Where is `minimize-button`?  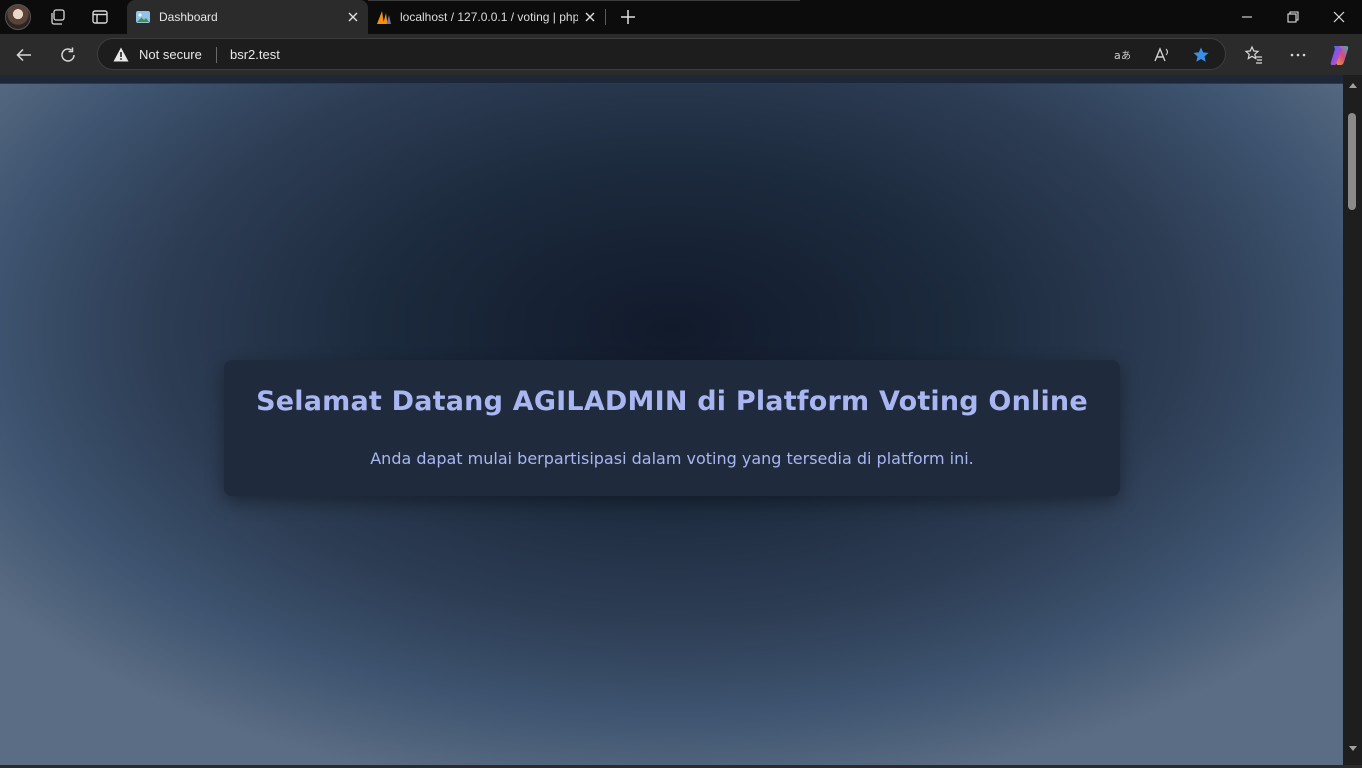 minimize-button is located at coordinates (1247, 17).